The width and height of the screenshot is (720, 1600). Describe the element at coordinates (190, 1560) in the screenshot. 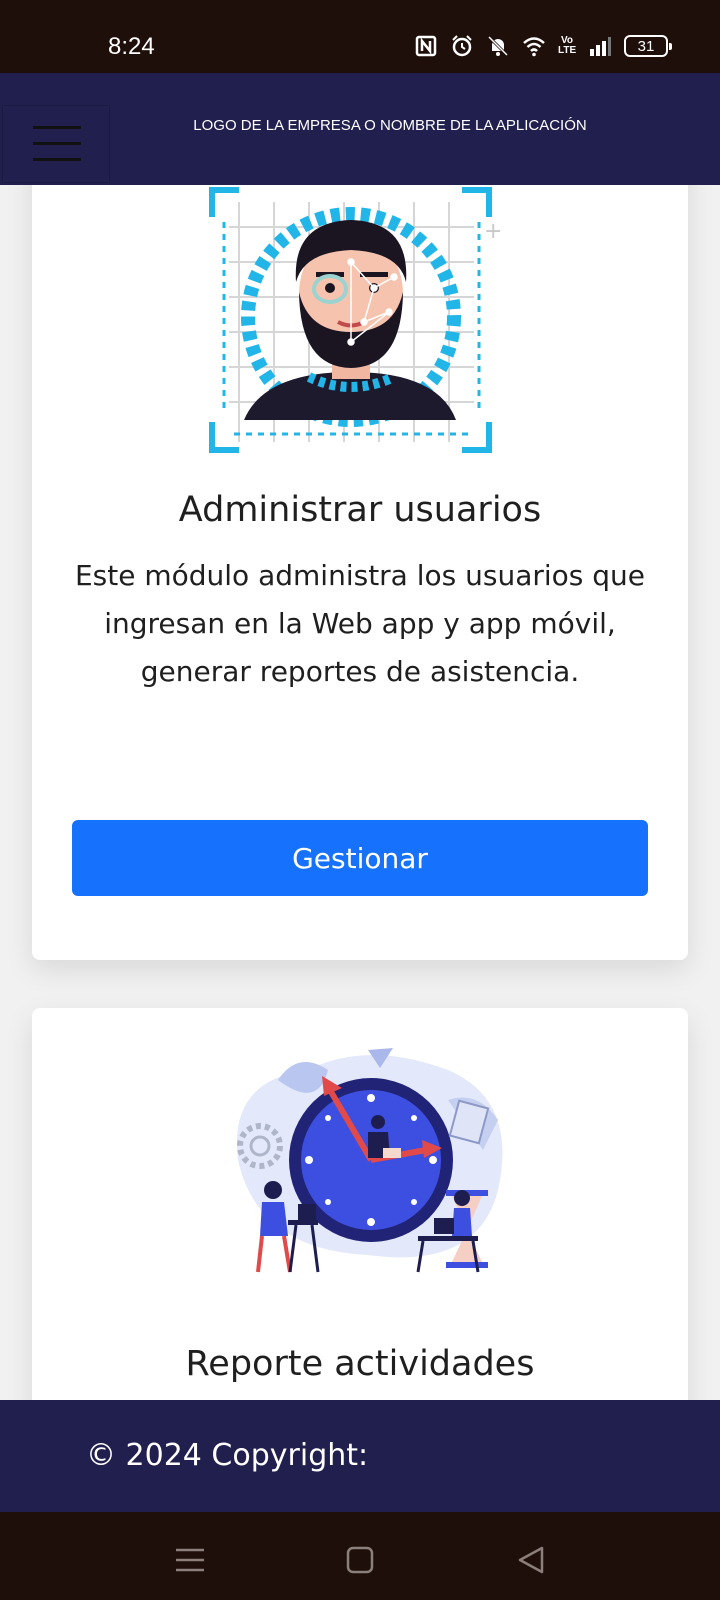

I see `recents-icon` at that location.